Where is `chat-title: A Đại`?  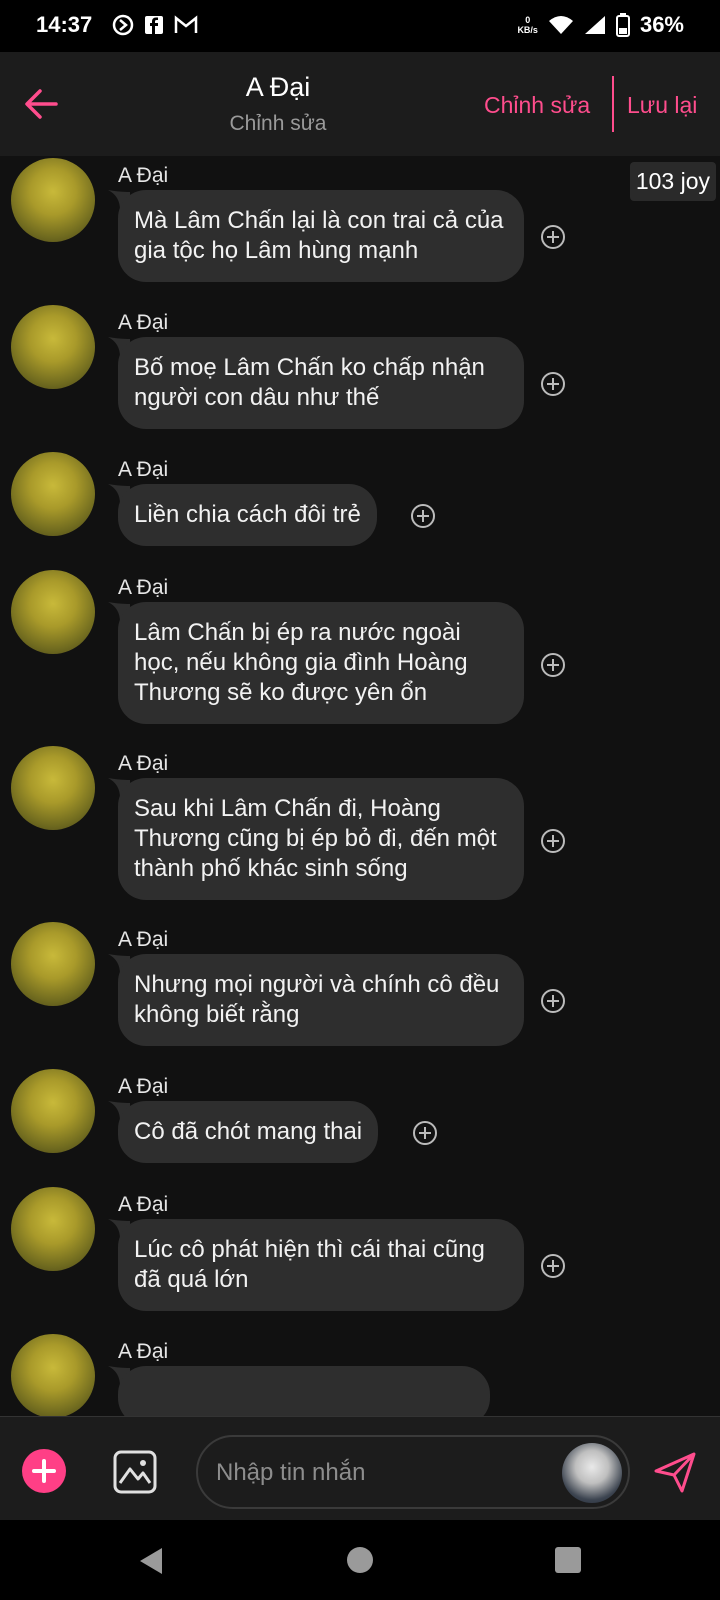
chat-title: A Đại is located at coordinates (278, 87).